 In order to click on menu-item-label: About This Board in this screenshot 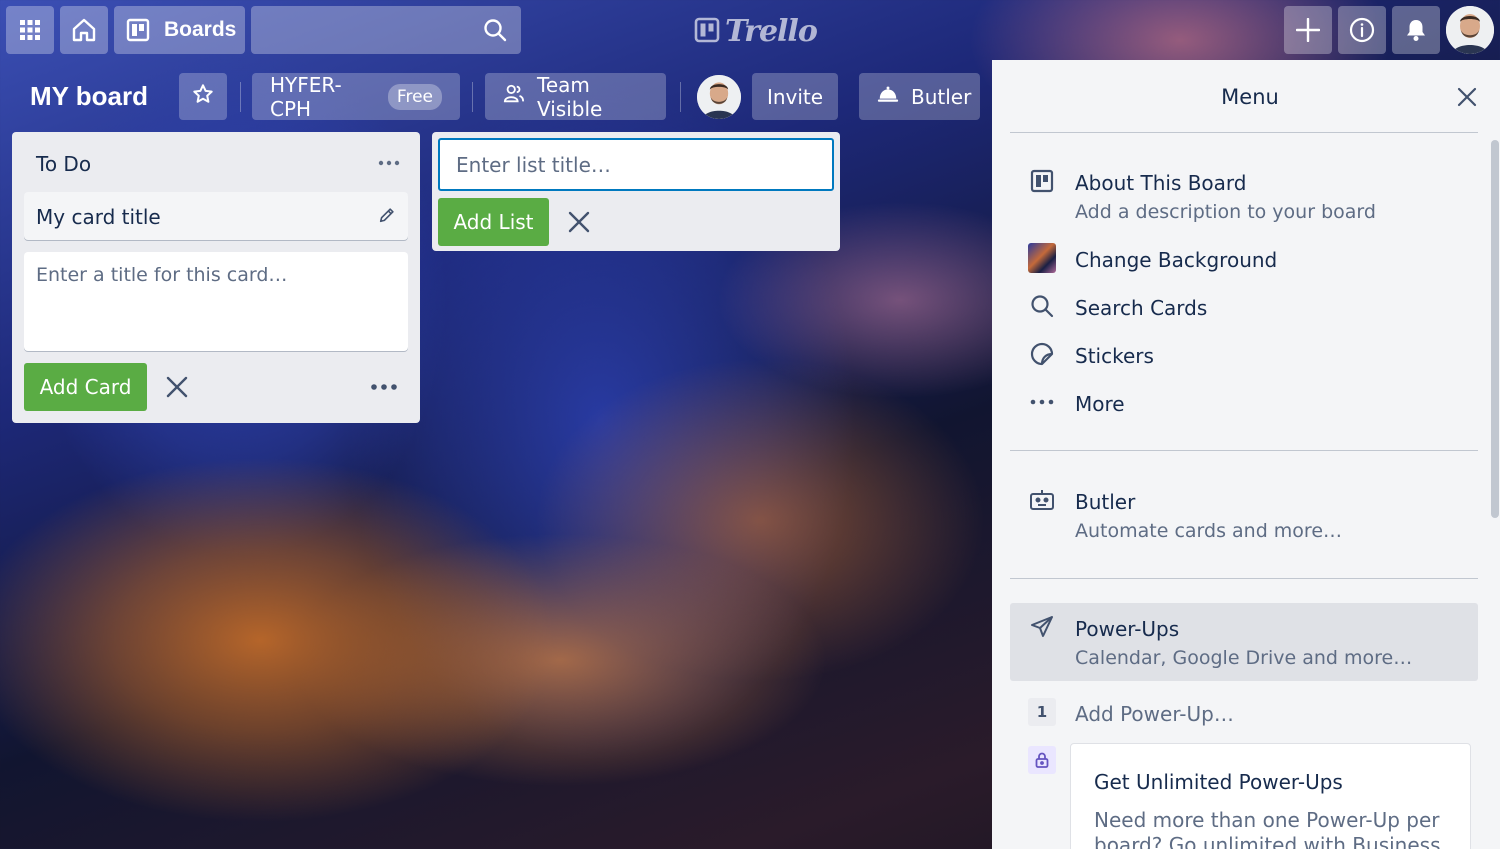, I will do `click(1161, 183)`.